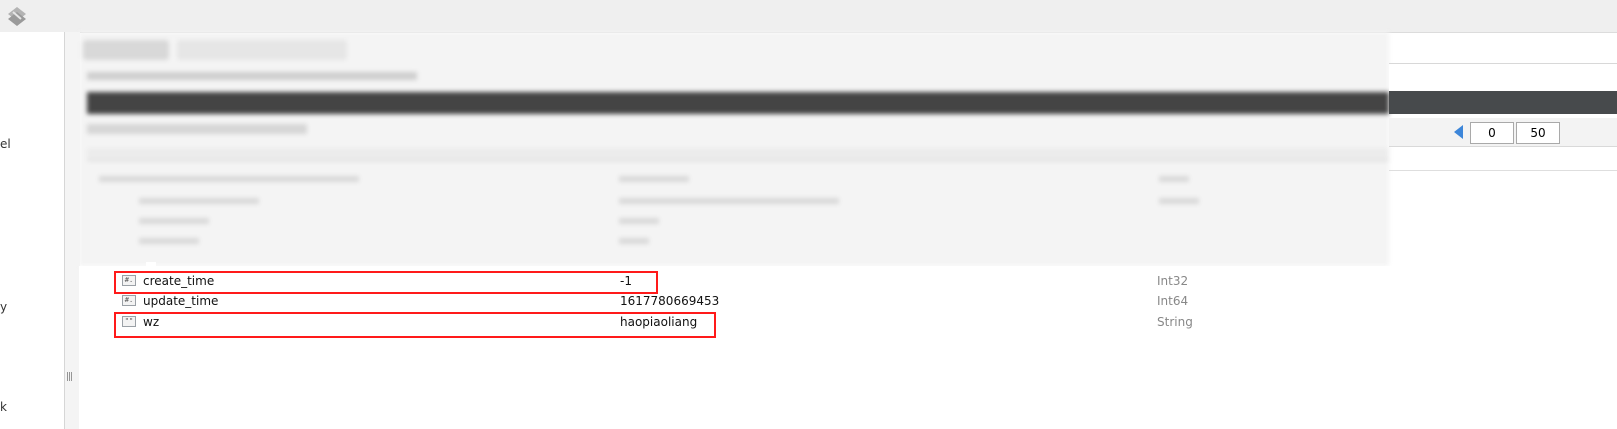 This screenshot has height=429, width=1617. What do you see at coordinates (1492, 133) in the screenshot?
I see `skip-input` at bounding box center [1492, 133].